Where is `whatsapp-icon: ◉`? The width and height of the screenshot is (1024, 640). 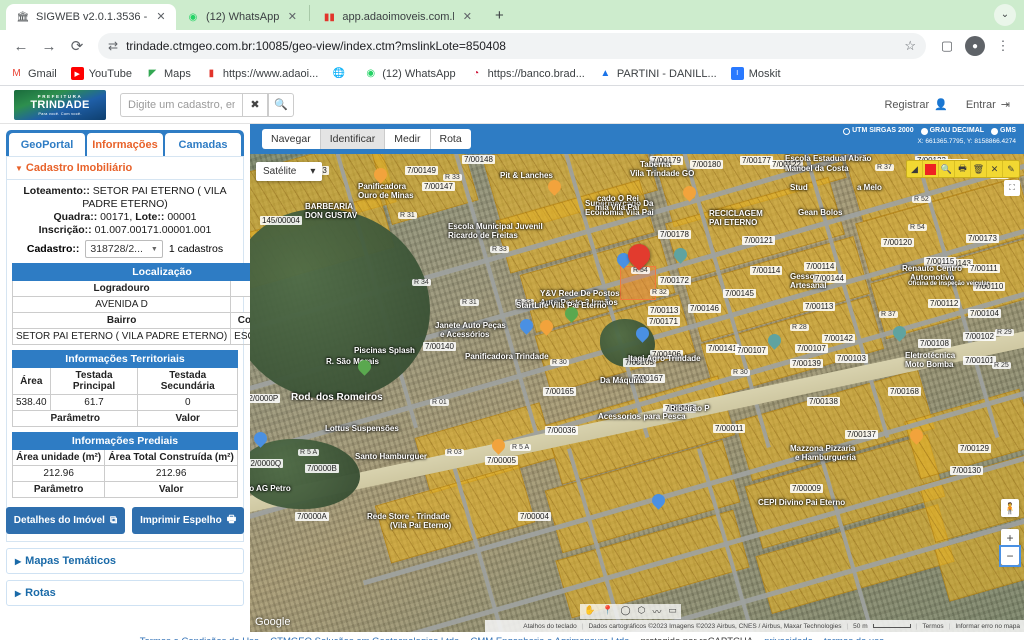 whatsapp-icon: ◉ is located at coordinates (371, 73).